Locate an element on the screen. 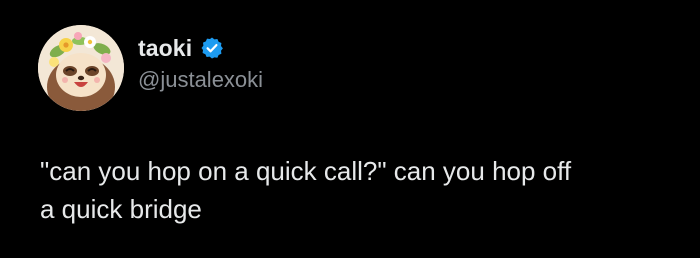 This screenshot has width=700, height=258. name-row: taoki is located at coordinates (200, 48).